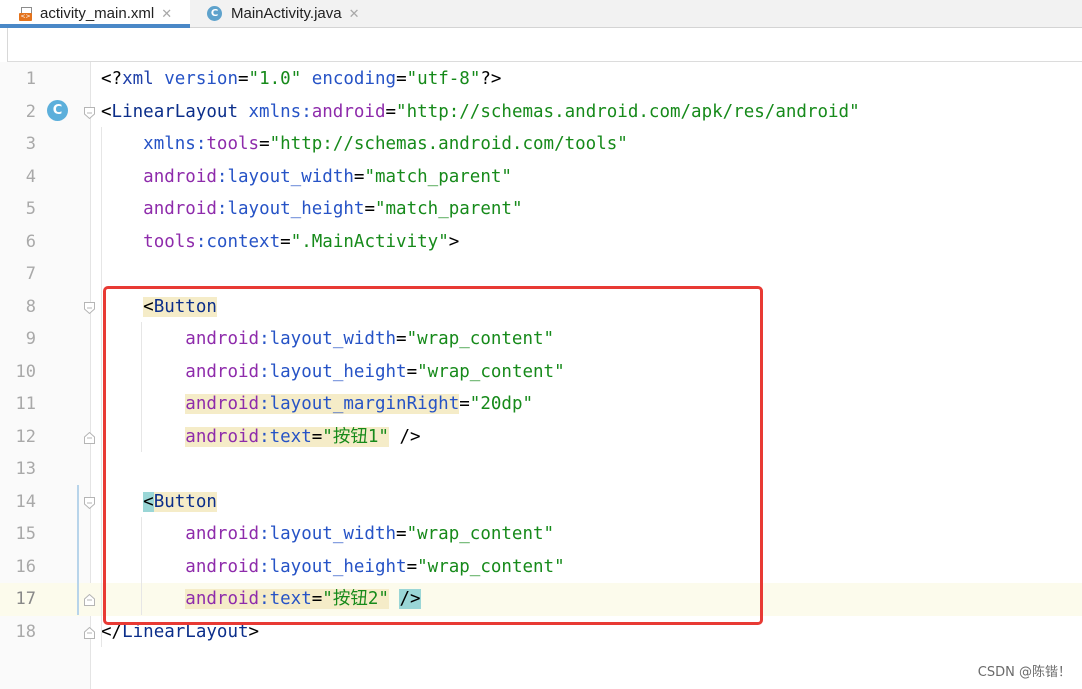  Describe the element at coordinates (290, 209) in the screenshot. I see `code-token: :layout_height` at that location.